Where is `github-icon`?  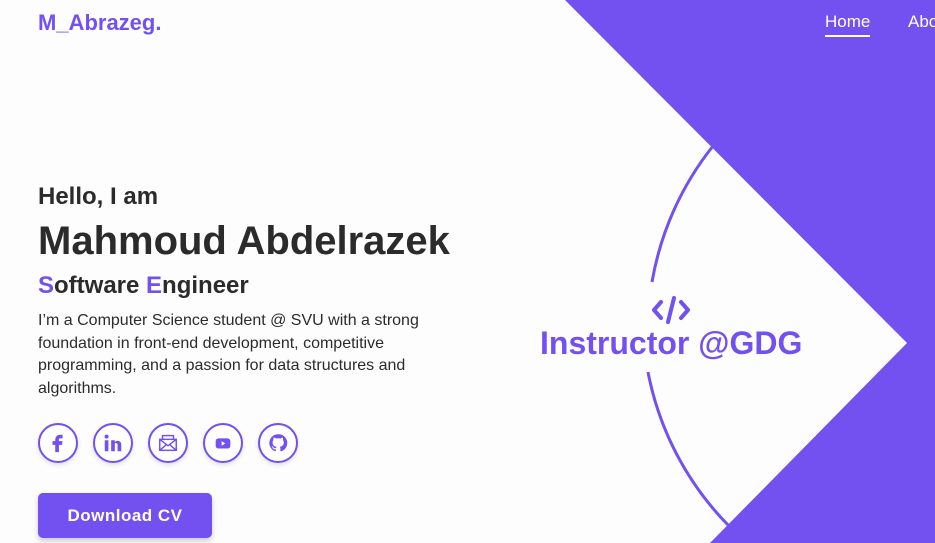
github-icon is located at coordinates (278, 443).